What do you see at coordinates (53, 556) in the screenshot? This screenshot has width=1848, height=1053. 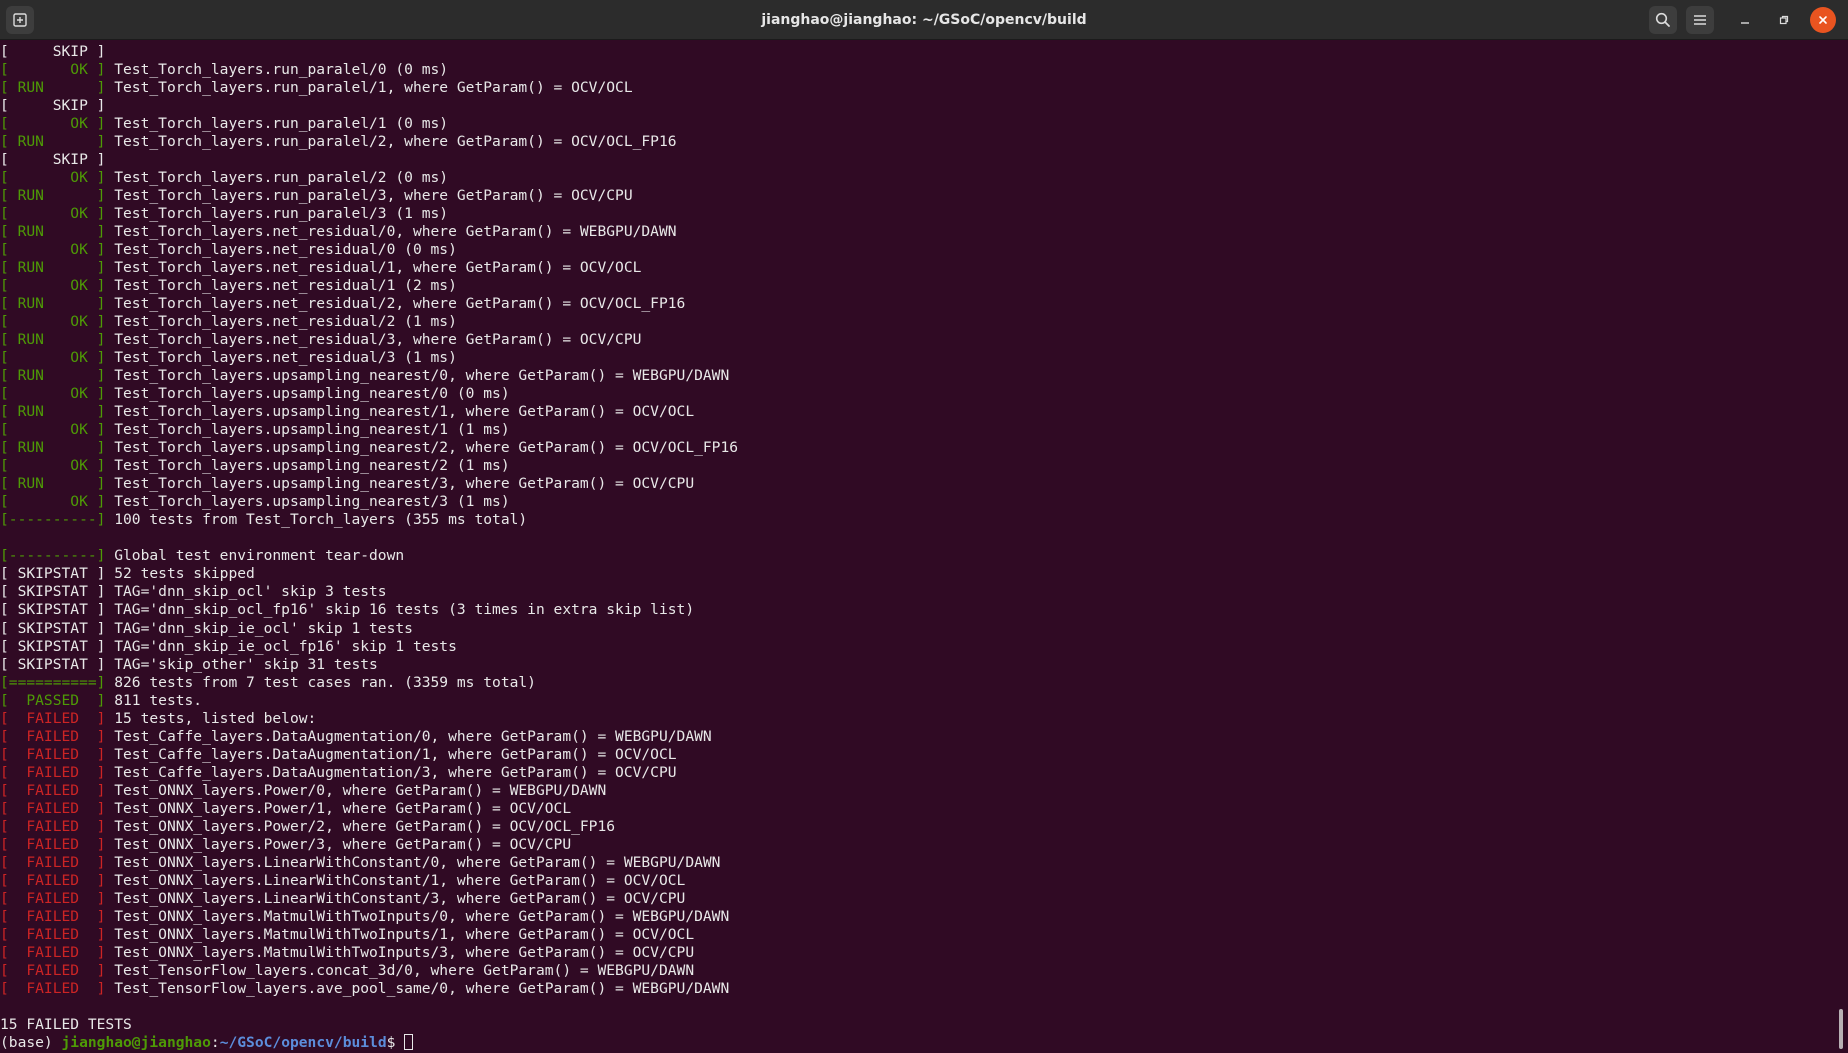 I see `status-tag: [----------]` at bounding box center [53, 556].